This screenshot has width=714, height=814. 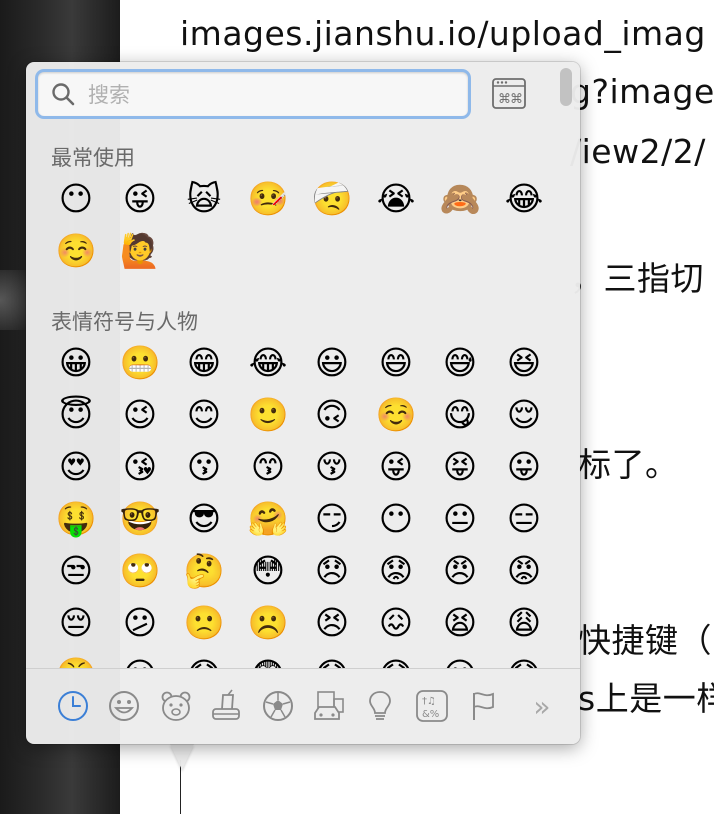 What do you see at coordinates (460, 414) in the screenshot?
I see `emoji-cell: 😋` at bounding box center [460, 414].